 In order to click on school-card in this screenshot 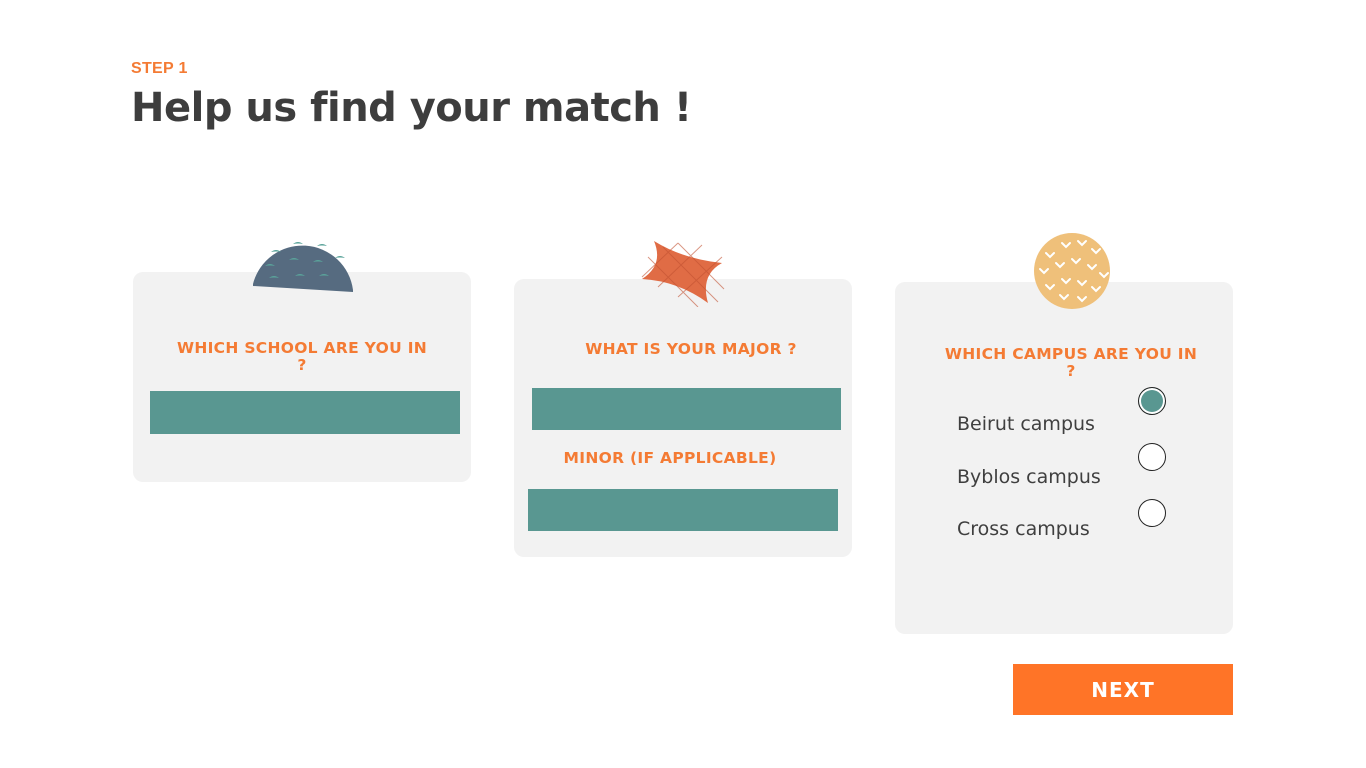, I will do `click(302, 377)`.